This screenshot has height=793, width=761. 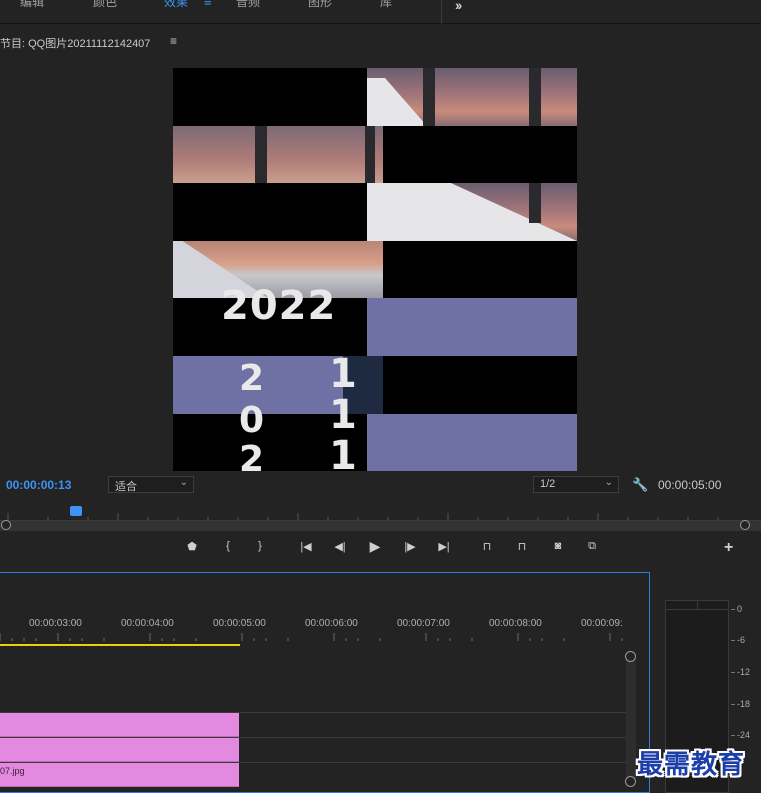 I want to click on compare-view-button: ⧉, so click(x=592, y=546).